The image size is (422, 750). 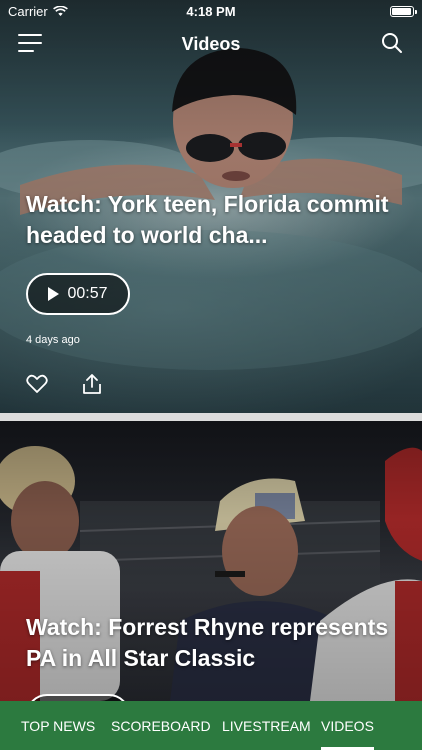 I want to click on video-duration: 00:57, so click(x=87, y=293).